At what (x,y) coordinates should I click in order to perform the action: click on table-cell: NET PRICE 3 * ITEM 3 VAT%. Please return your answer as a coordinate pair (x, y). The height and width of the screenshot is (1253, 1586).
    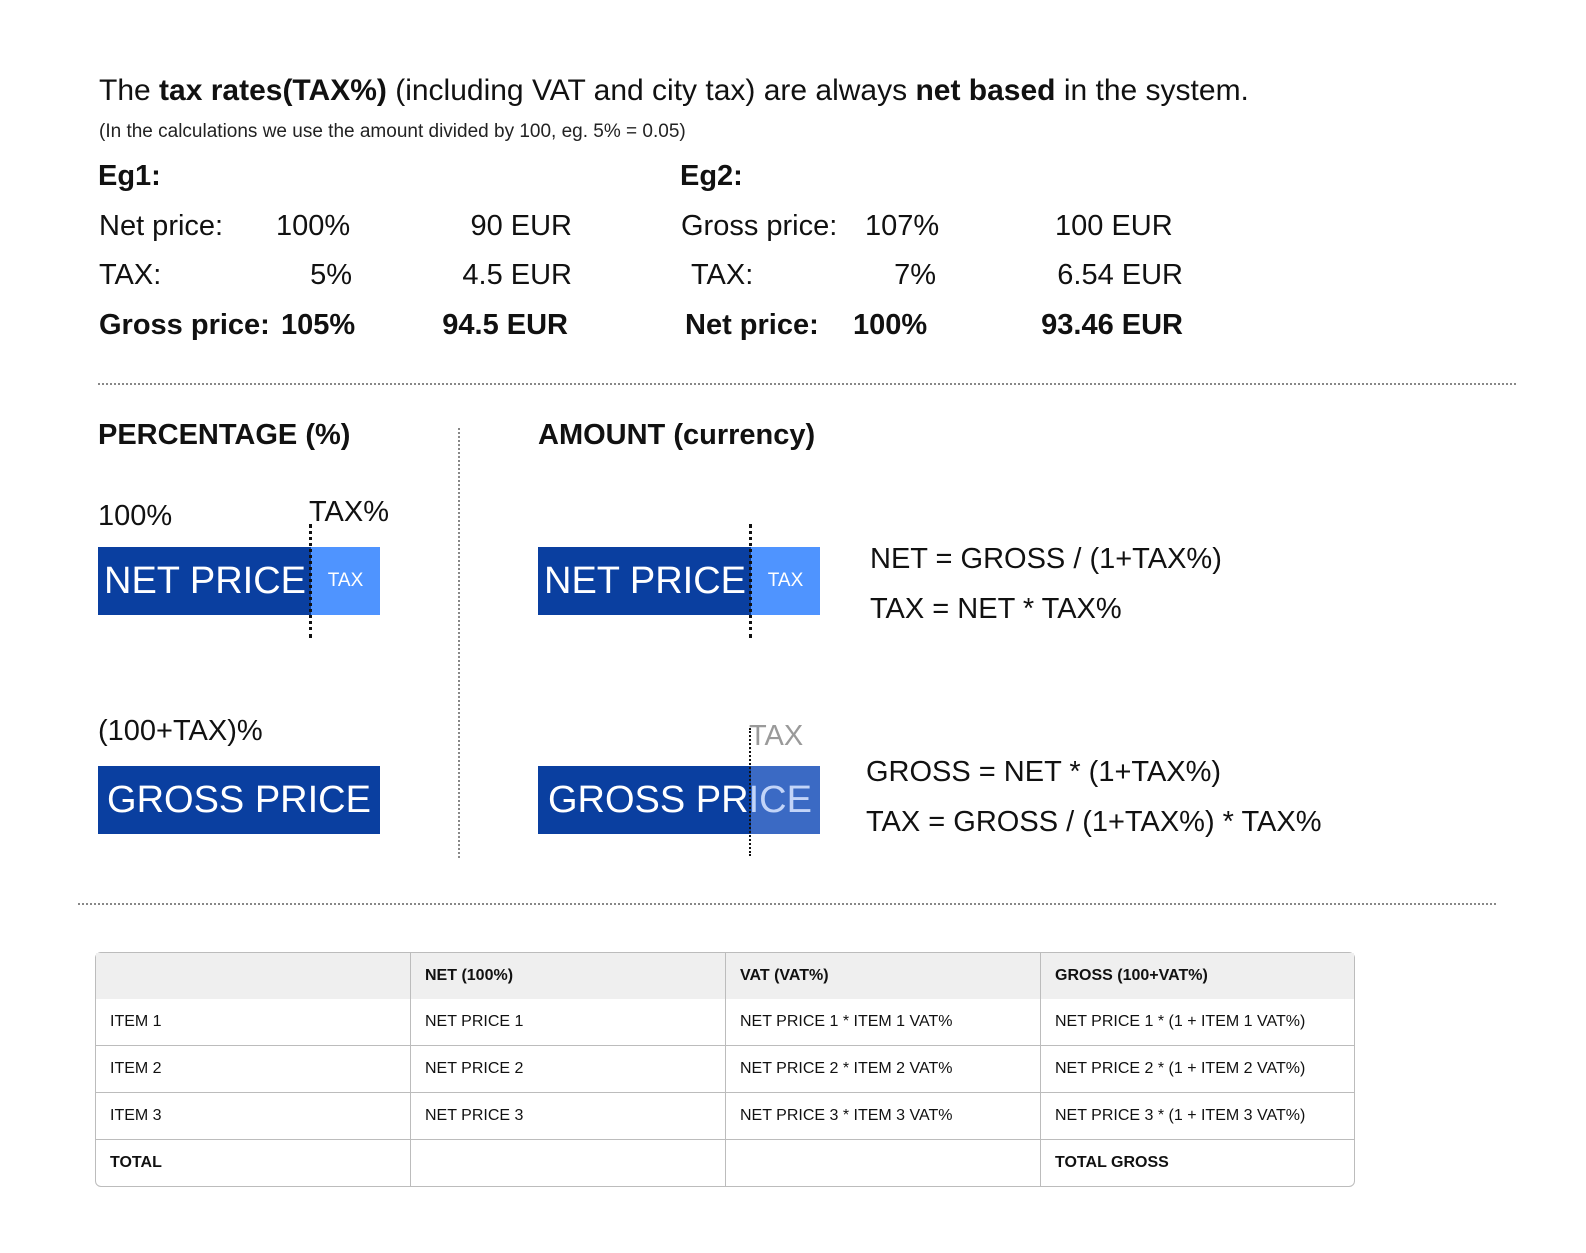
    Looking at the image, I should click on (883, 1116).